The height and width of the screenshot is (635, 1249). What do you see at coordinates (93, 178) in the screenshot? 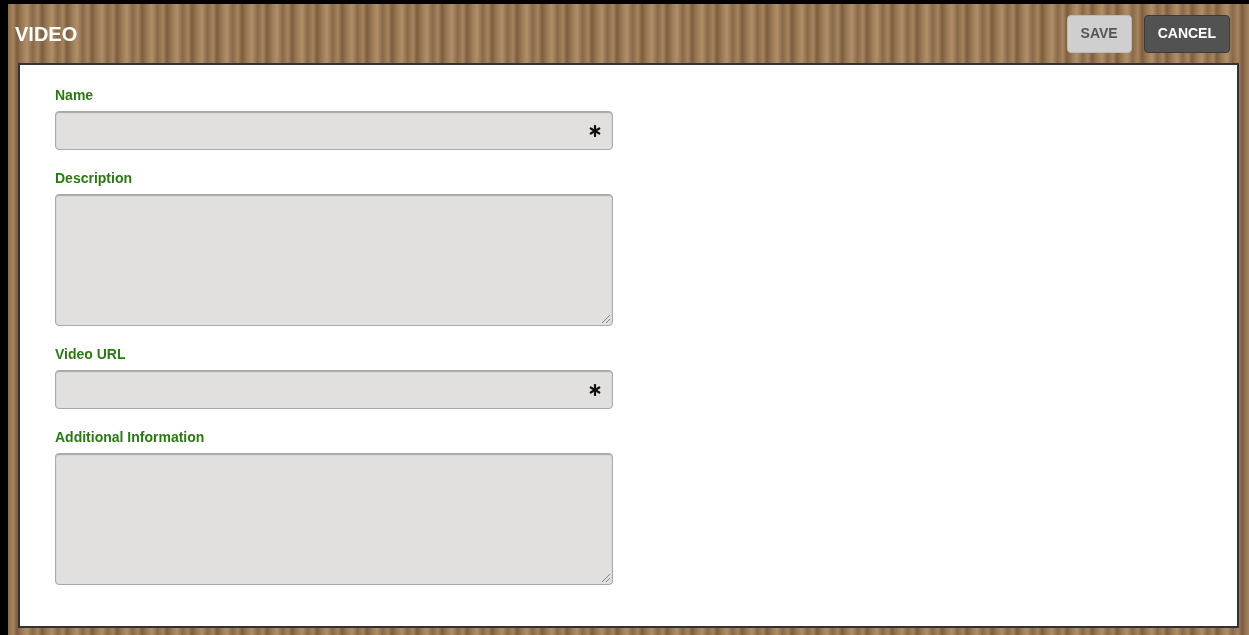
I see `field-label: Description` at bounding box center [93, 178].